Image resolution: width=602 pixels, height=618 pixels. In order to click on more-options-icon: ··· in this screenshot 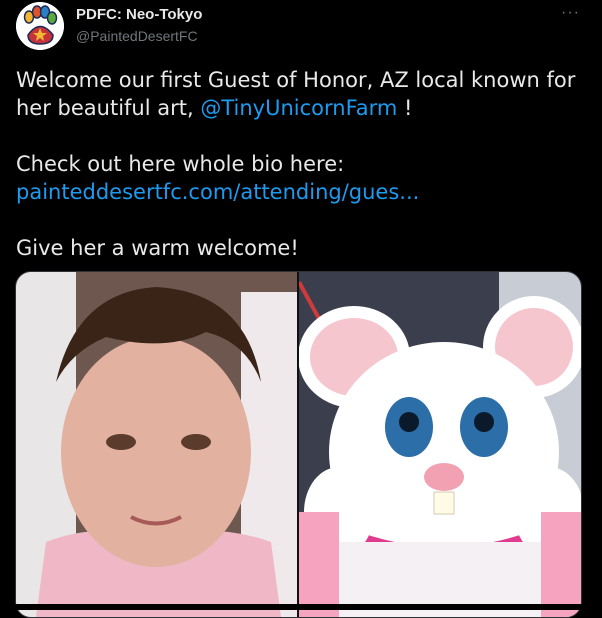, I will do `click(570, 13)`.